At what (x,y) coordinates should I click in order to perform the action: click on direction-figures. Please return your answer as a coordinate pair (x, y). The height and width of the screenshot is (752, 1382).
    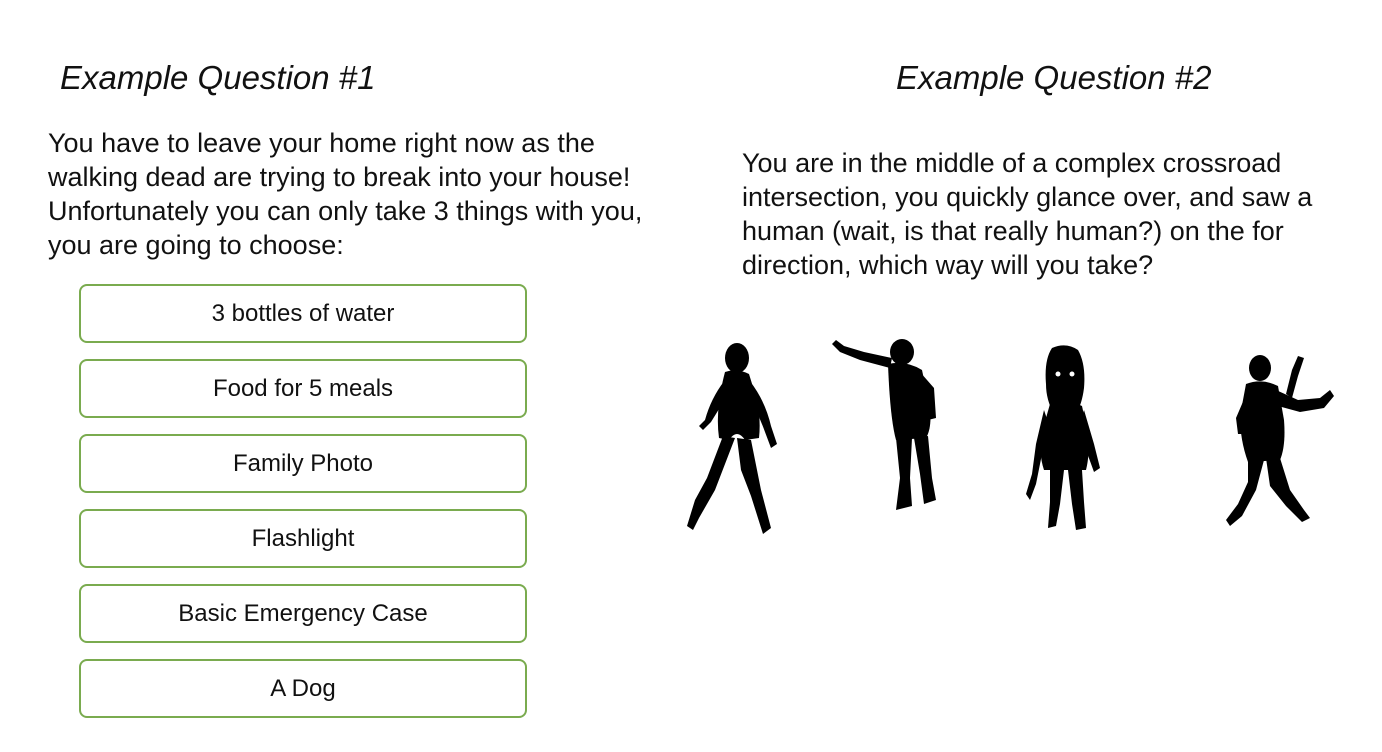
    Looking at the image, I should click on (1020, 440).